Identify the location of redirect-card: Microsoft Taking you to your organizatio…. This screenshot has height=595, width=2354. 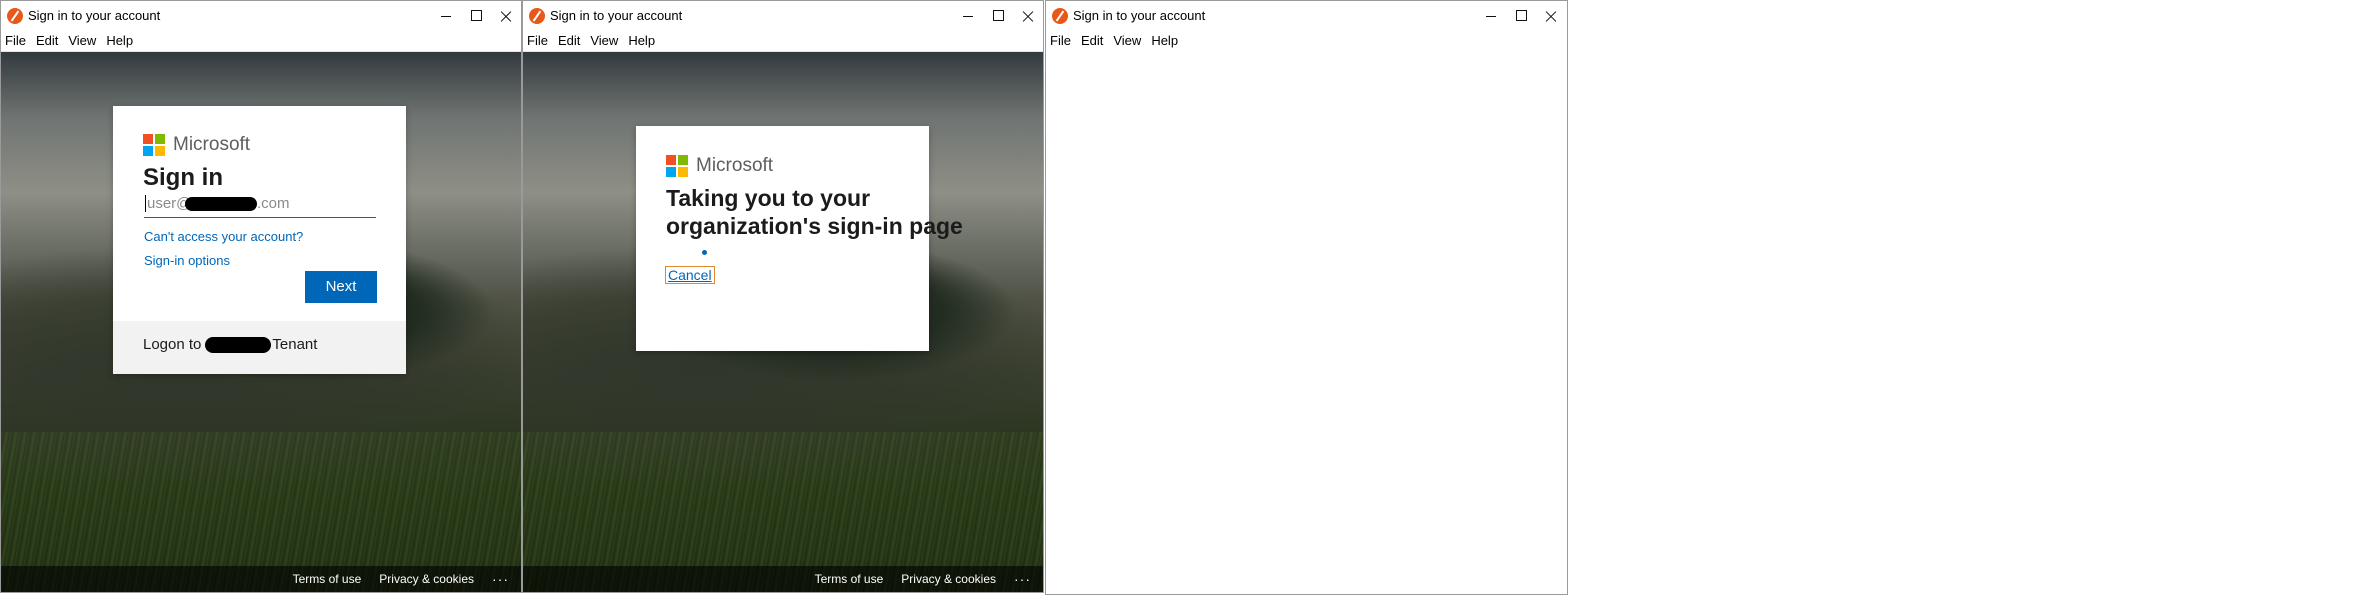
(799, 238).